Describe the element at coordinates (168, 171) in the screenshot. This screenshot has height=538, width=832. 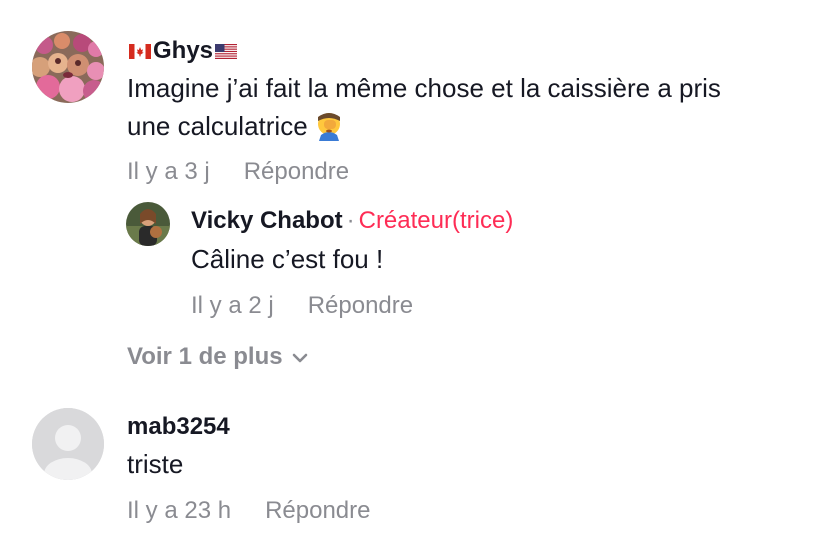
I see `comment-timestamp: Il y a 3 j` at that location.